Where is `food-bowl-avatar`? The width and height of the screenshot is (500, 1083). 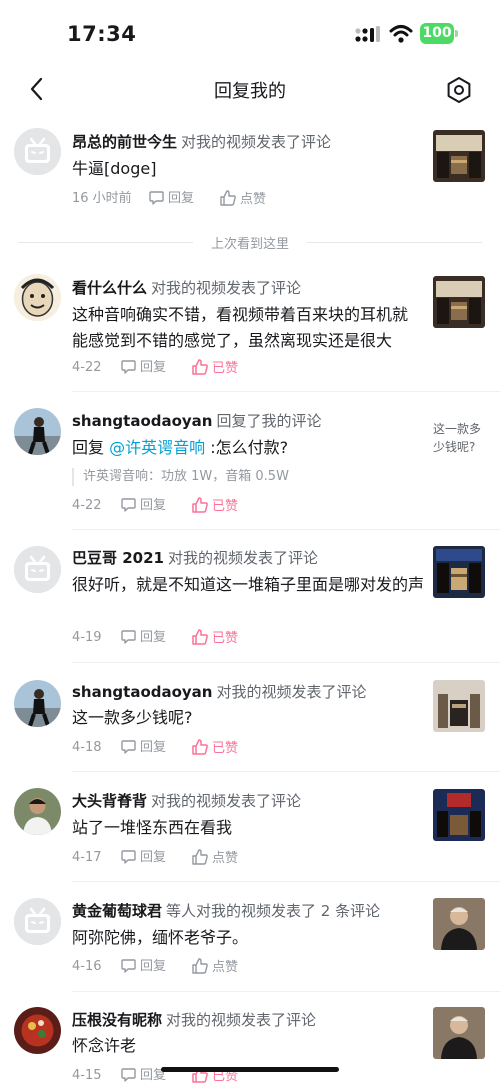 food-bowl-avatar is located at coordinates (37, 1030).